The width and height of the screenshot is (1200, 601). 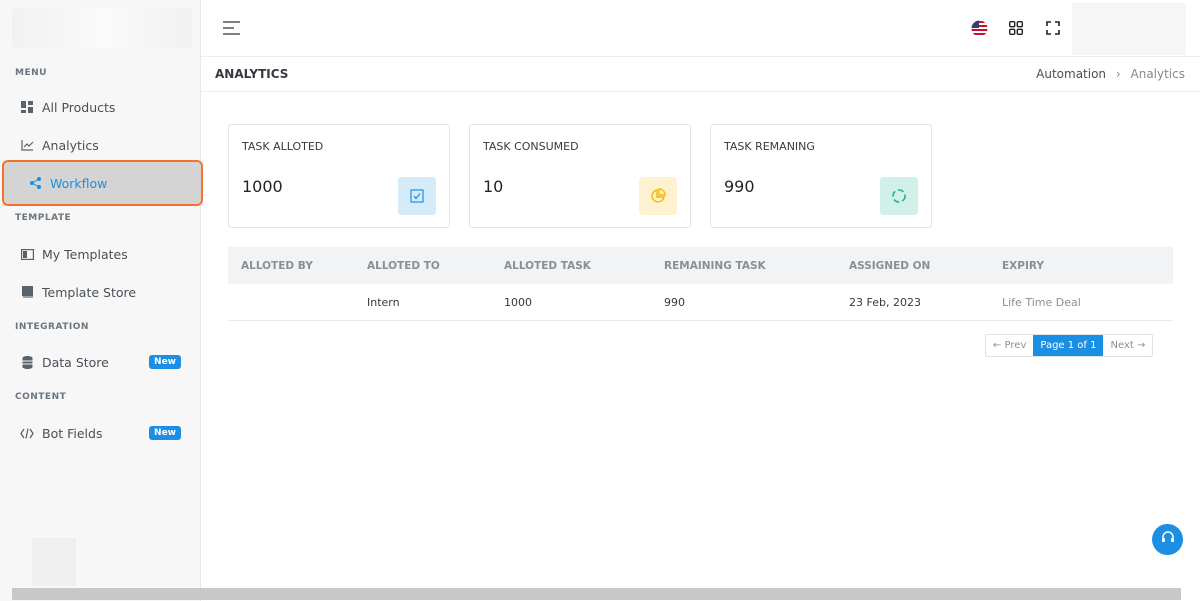 What do you see at coordinates (493, 186) in the screenshot?
I see `card-value: 10` at bounding box center [493, 186].